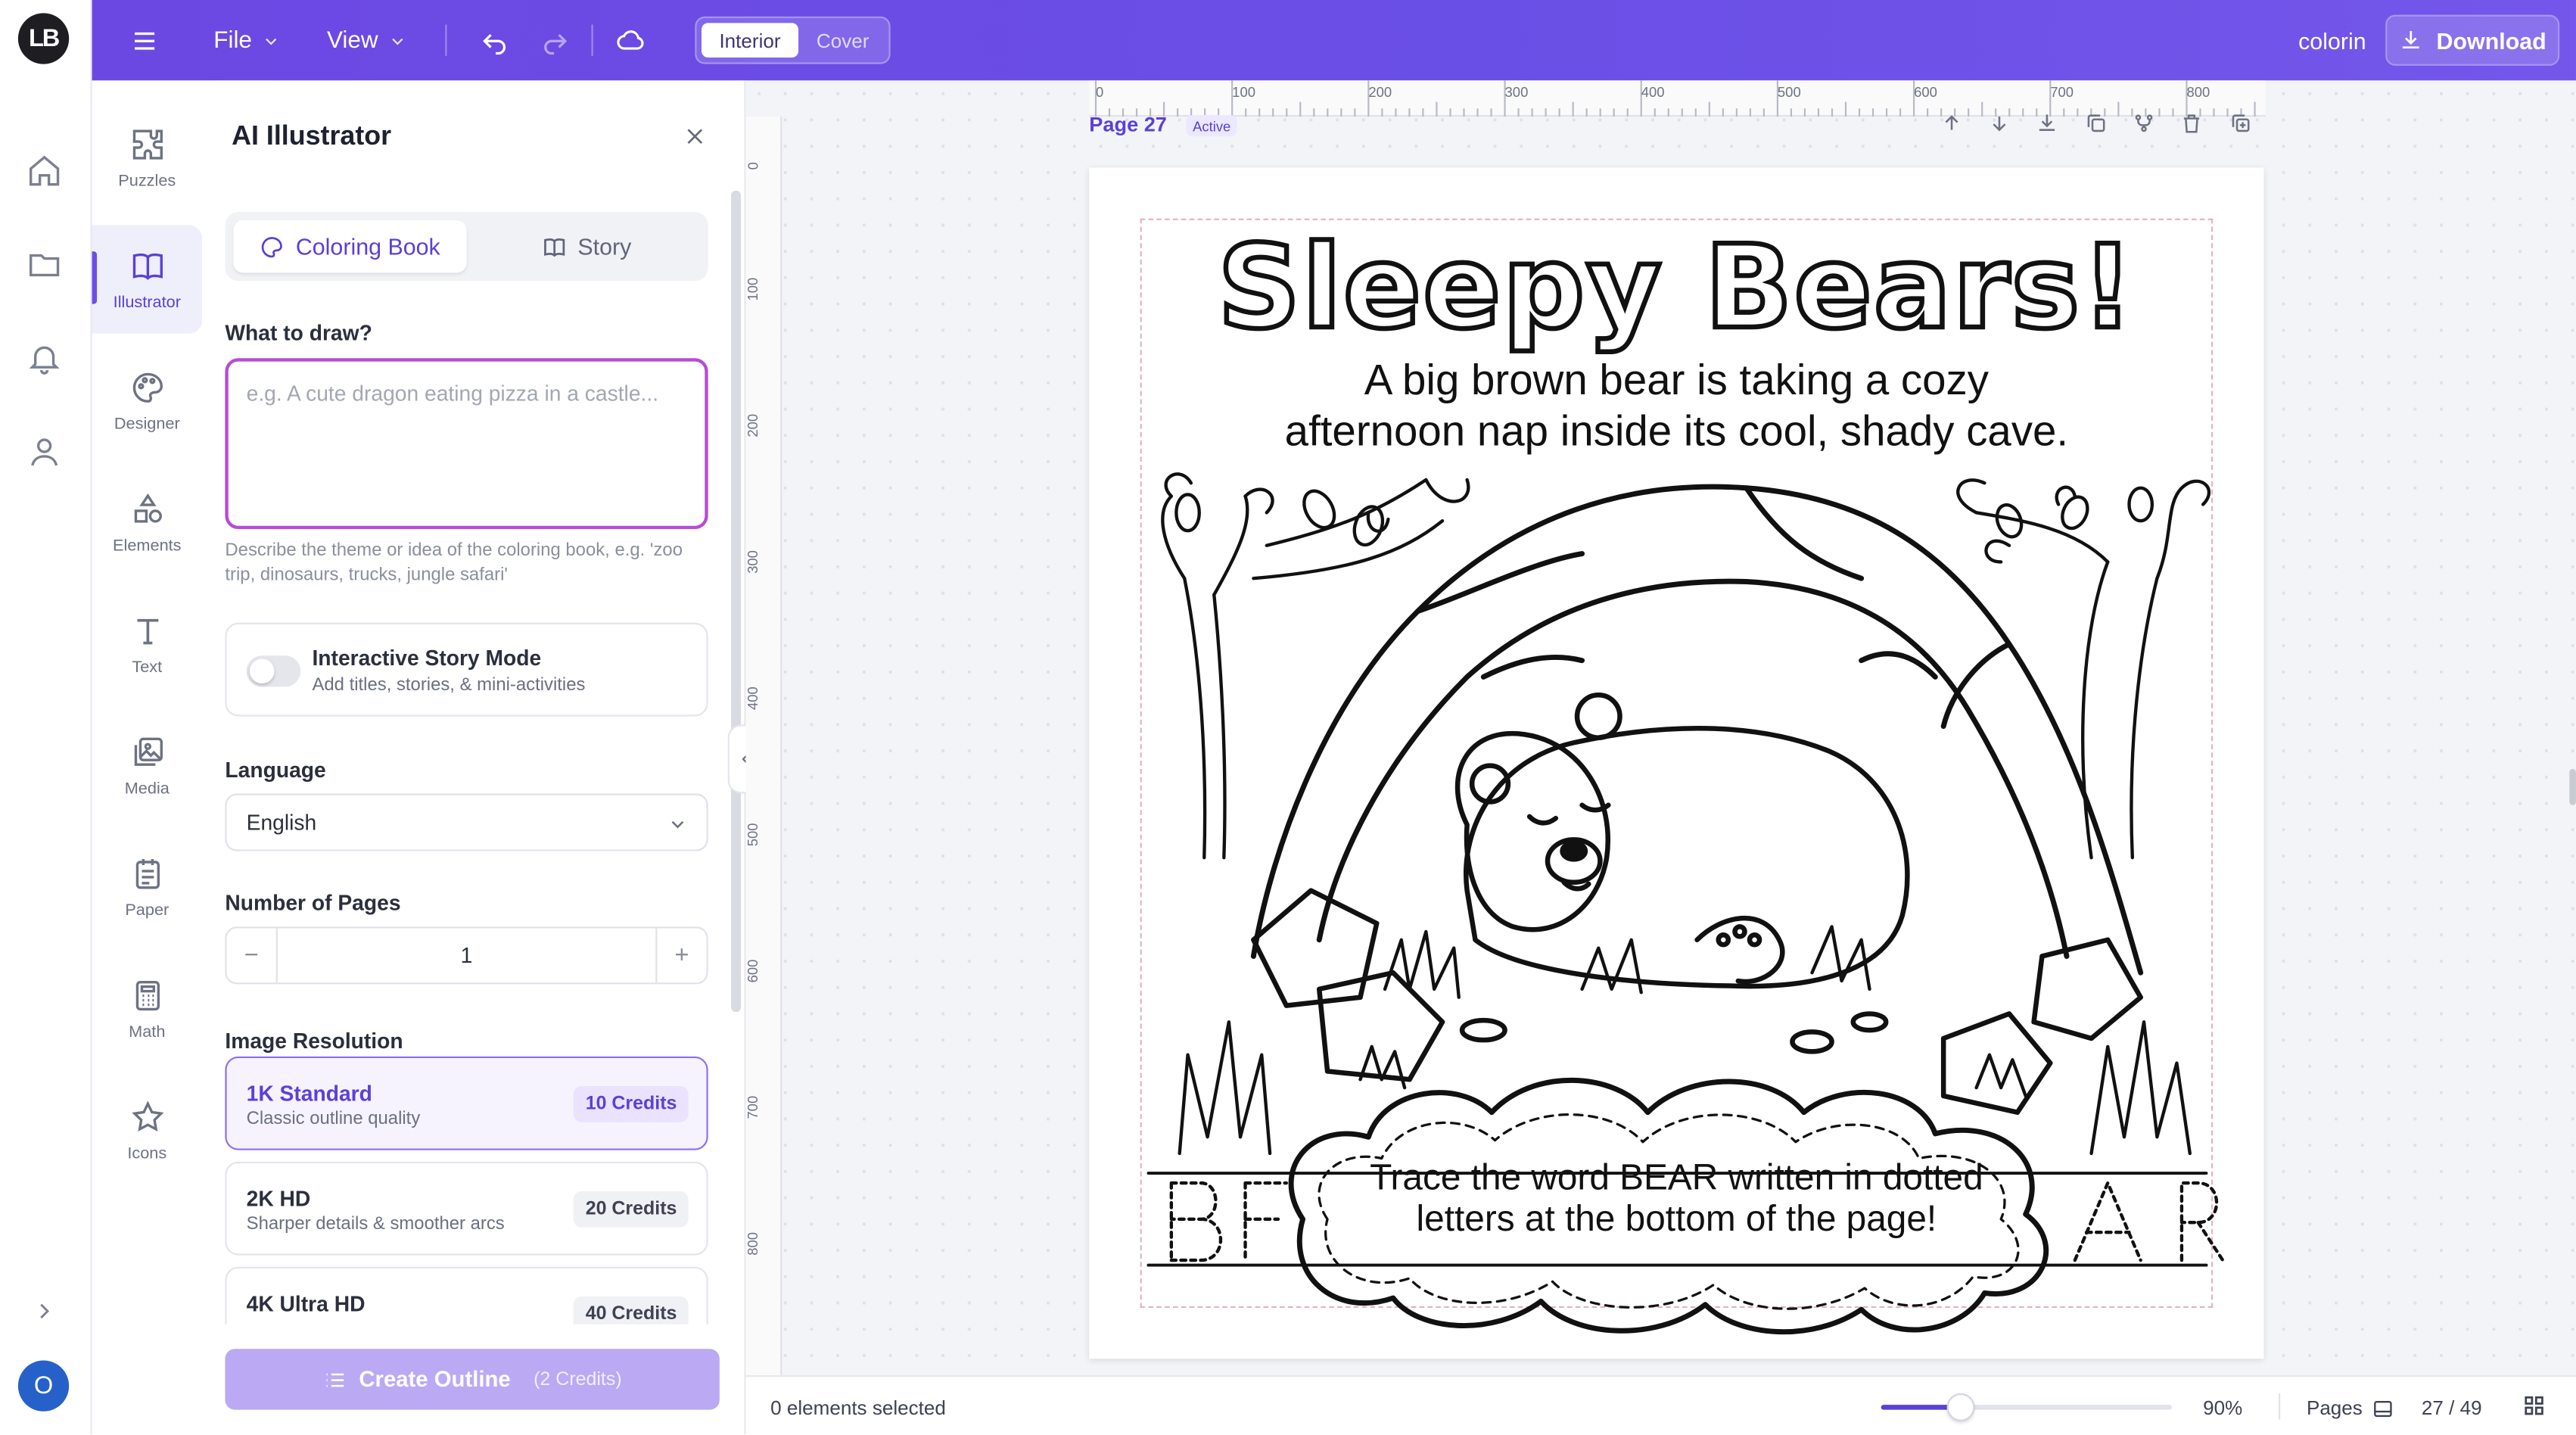  What do you see at coordinates (1960, 1407) in the screenshot?
I see `zoom-slider-thumb` at bounding box center [1960, 1407].